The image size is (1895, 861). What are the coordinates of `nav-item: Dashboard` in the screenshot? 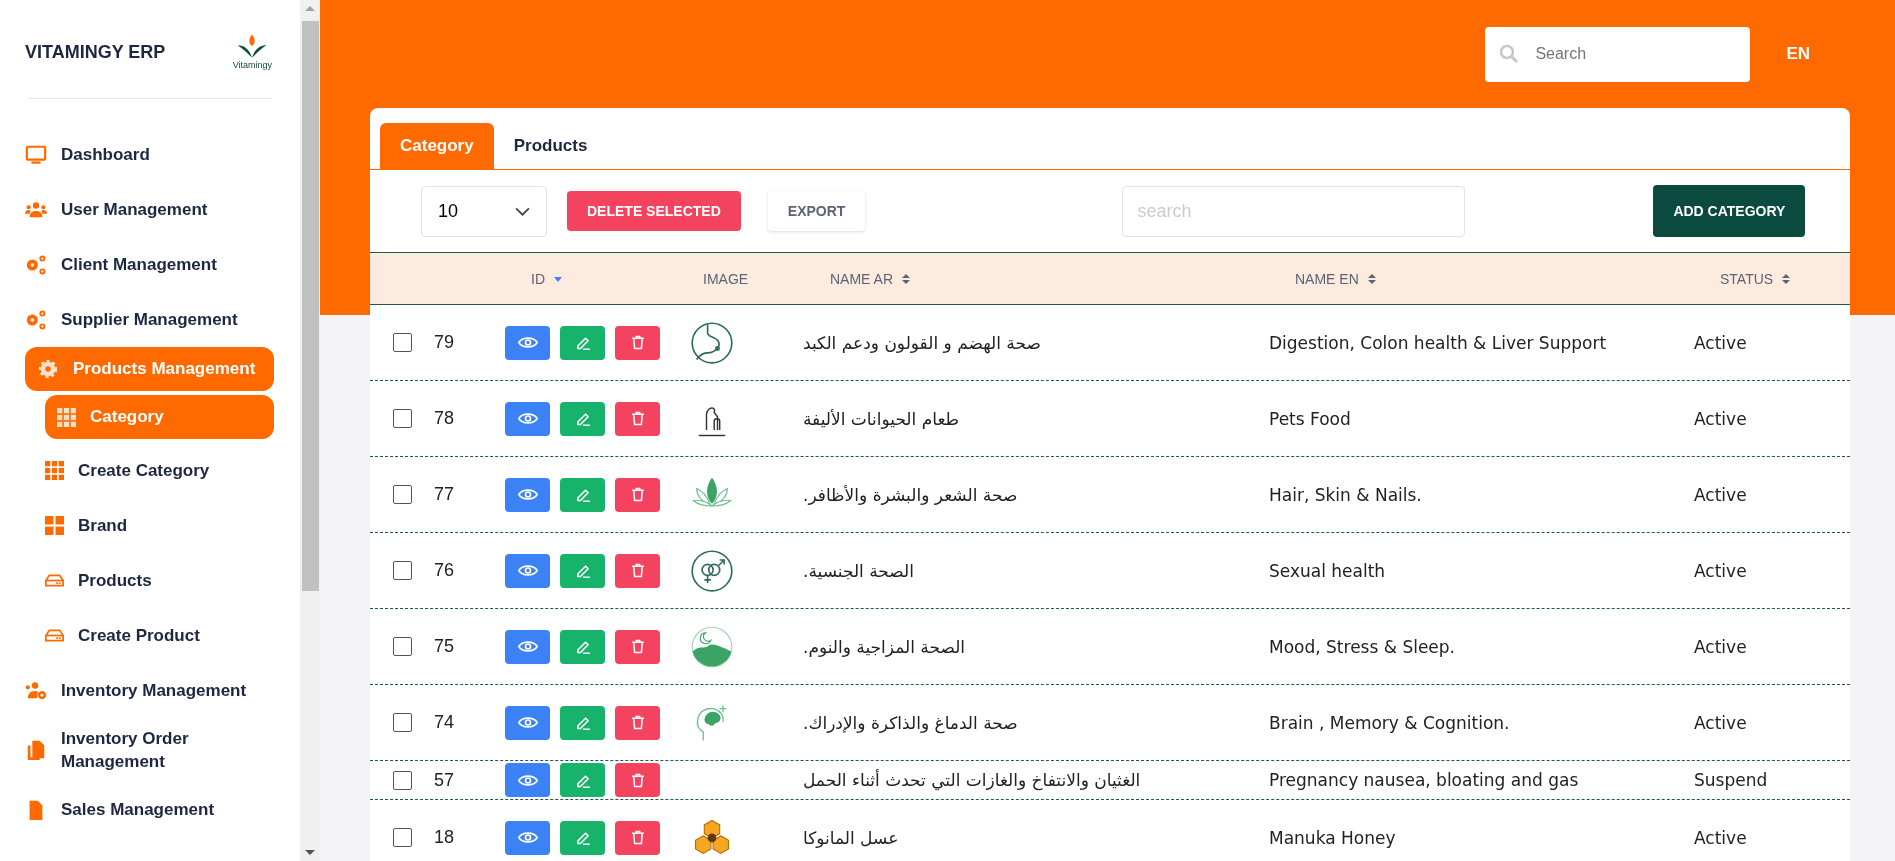 It's located at (150, 154).